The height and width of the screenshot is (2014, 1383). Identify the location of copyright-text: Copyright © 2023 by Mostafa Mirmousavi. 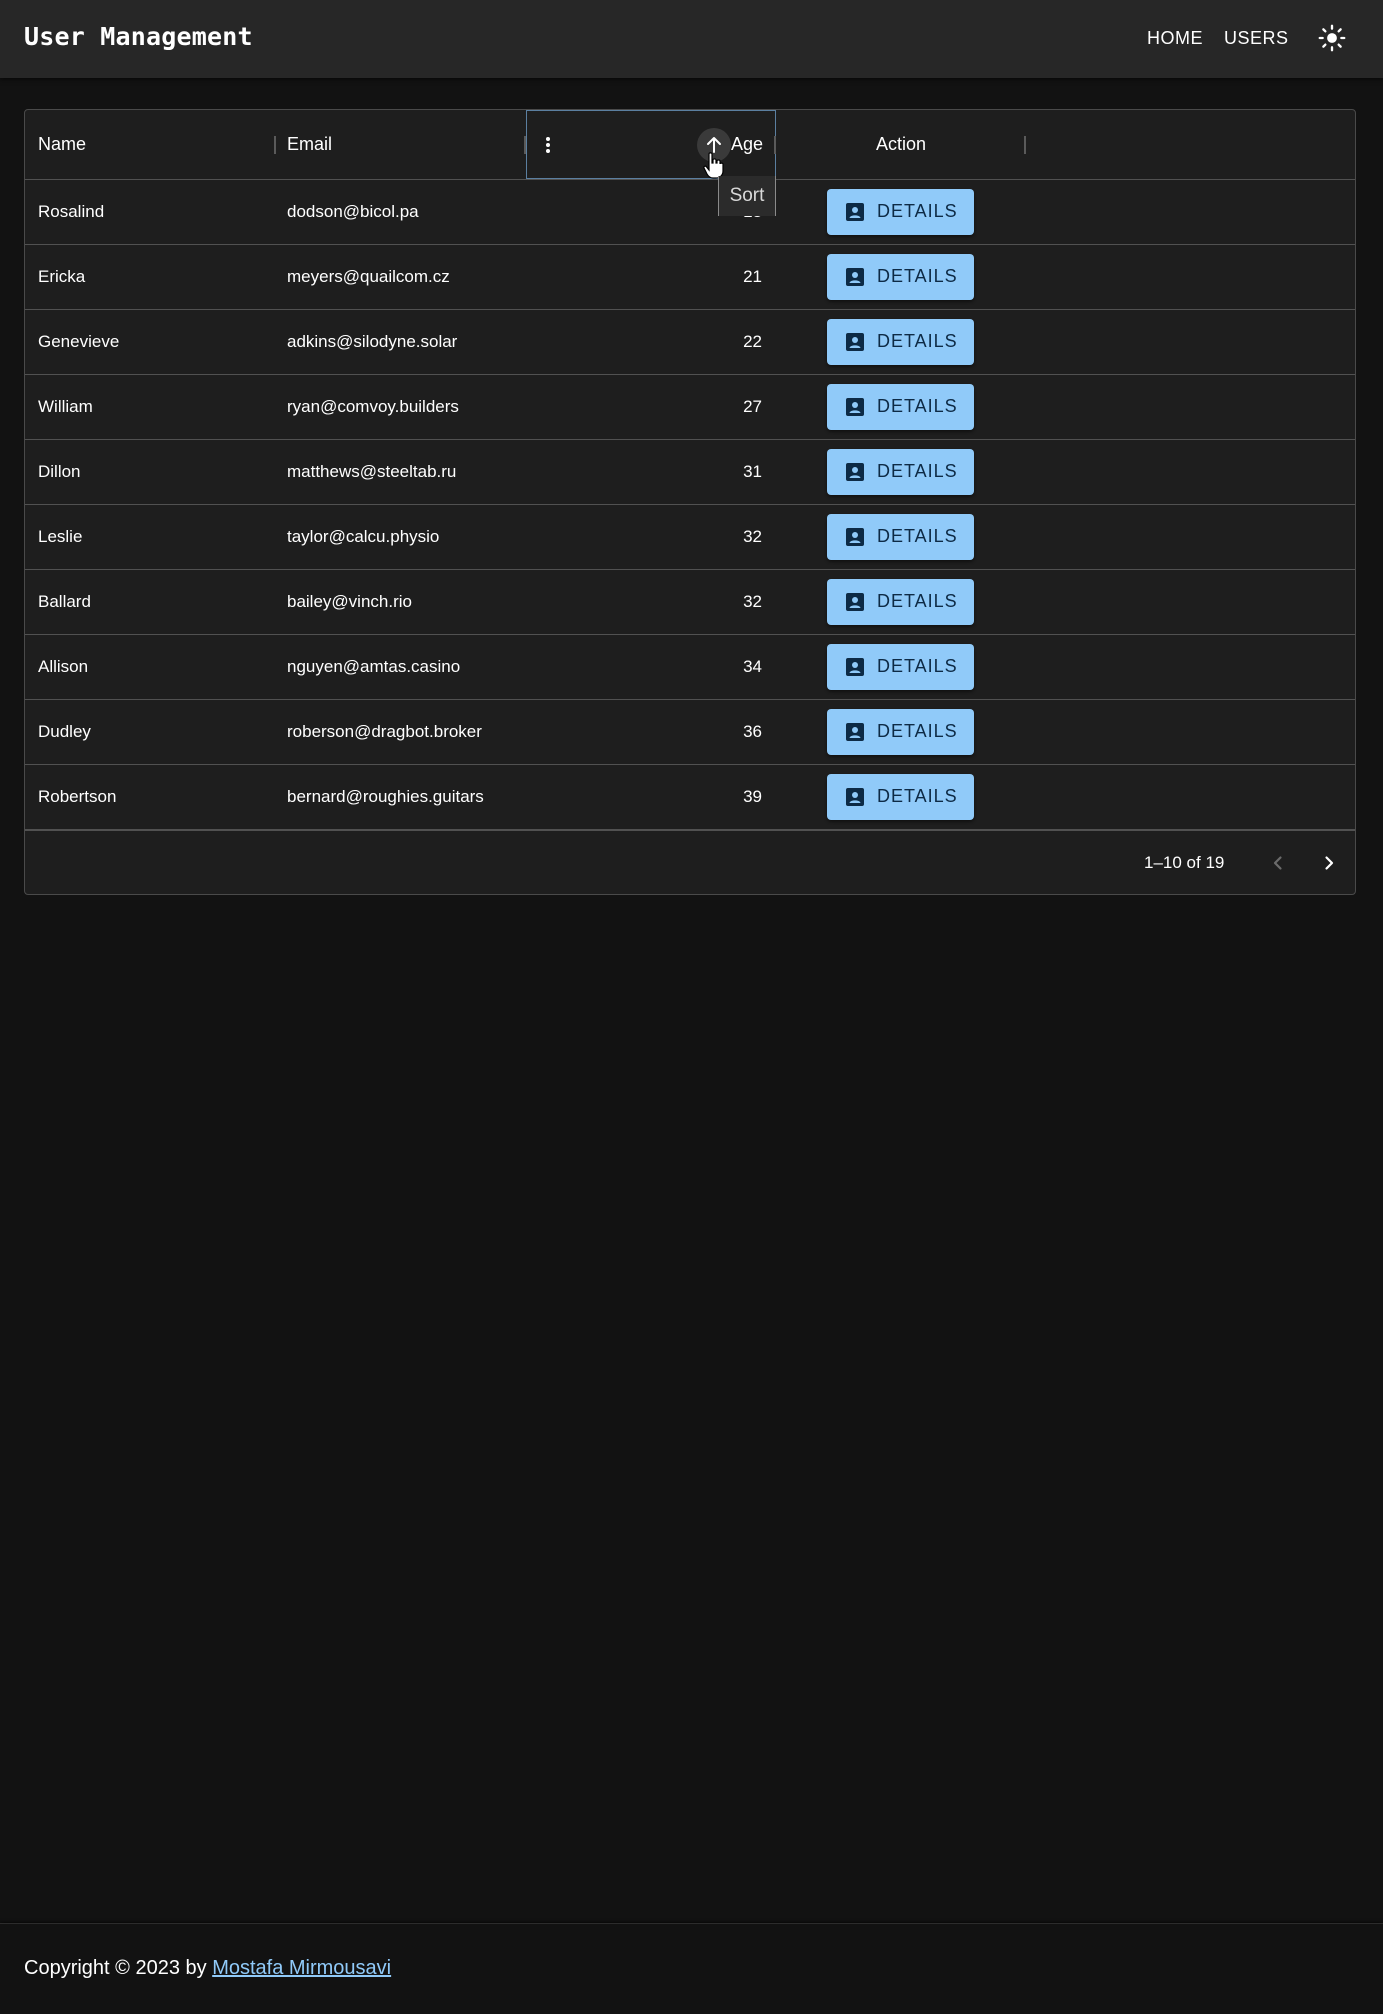
(207, 1968).